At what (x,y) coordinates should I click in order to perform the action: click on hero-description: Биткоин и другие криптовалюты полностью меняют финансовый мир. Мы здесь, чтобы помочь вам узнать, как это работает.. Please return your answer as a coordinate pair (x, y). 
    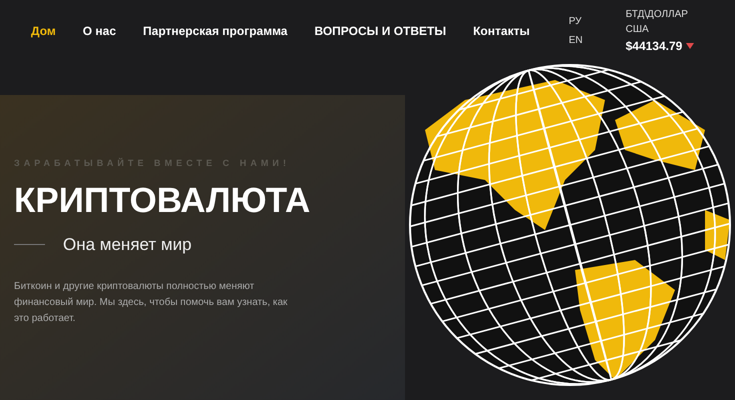
    Looking at the image, I should click on (151, 303).